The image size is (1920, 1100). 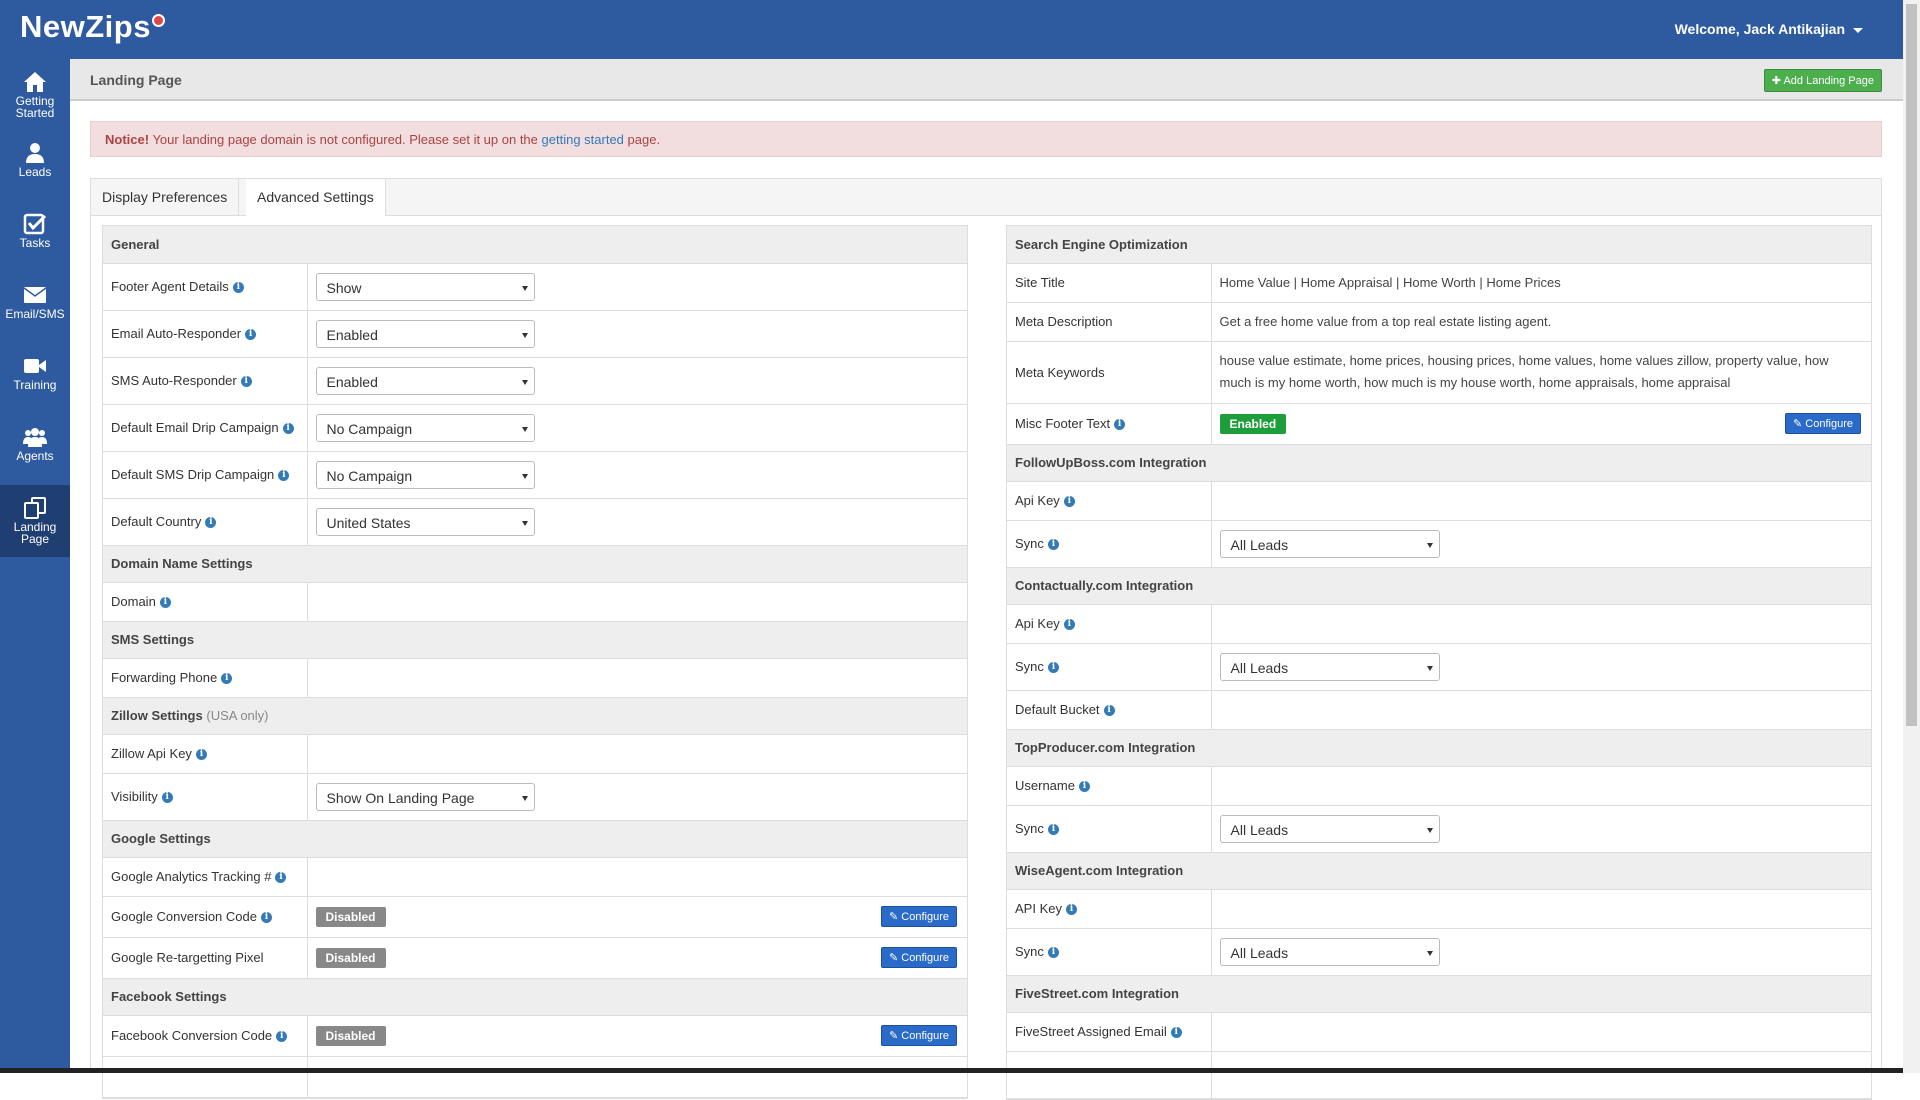 I want to click on sms-auto-responder-select: Enabled, so click(x=425, y=380).